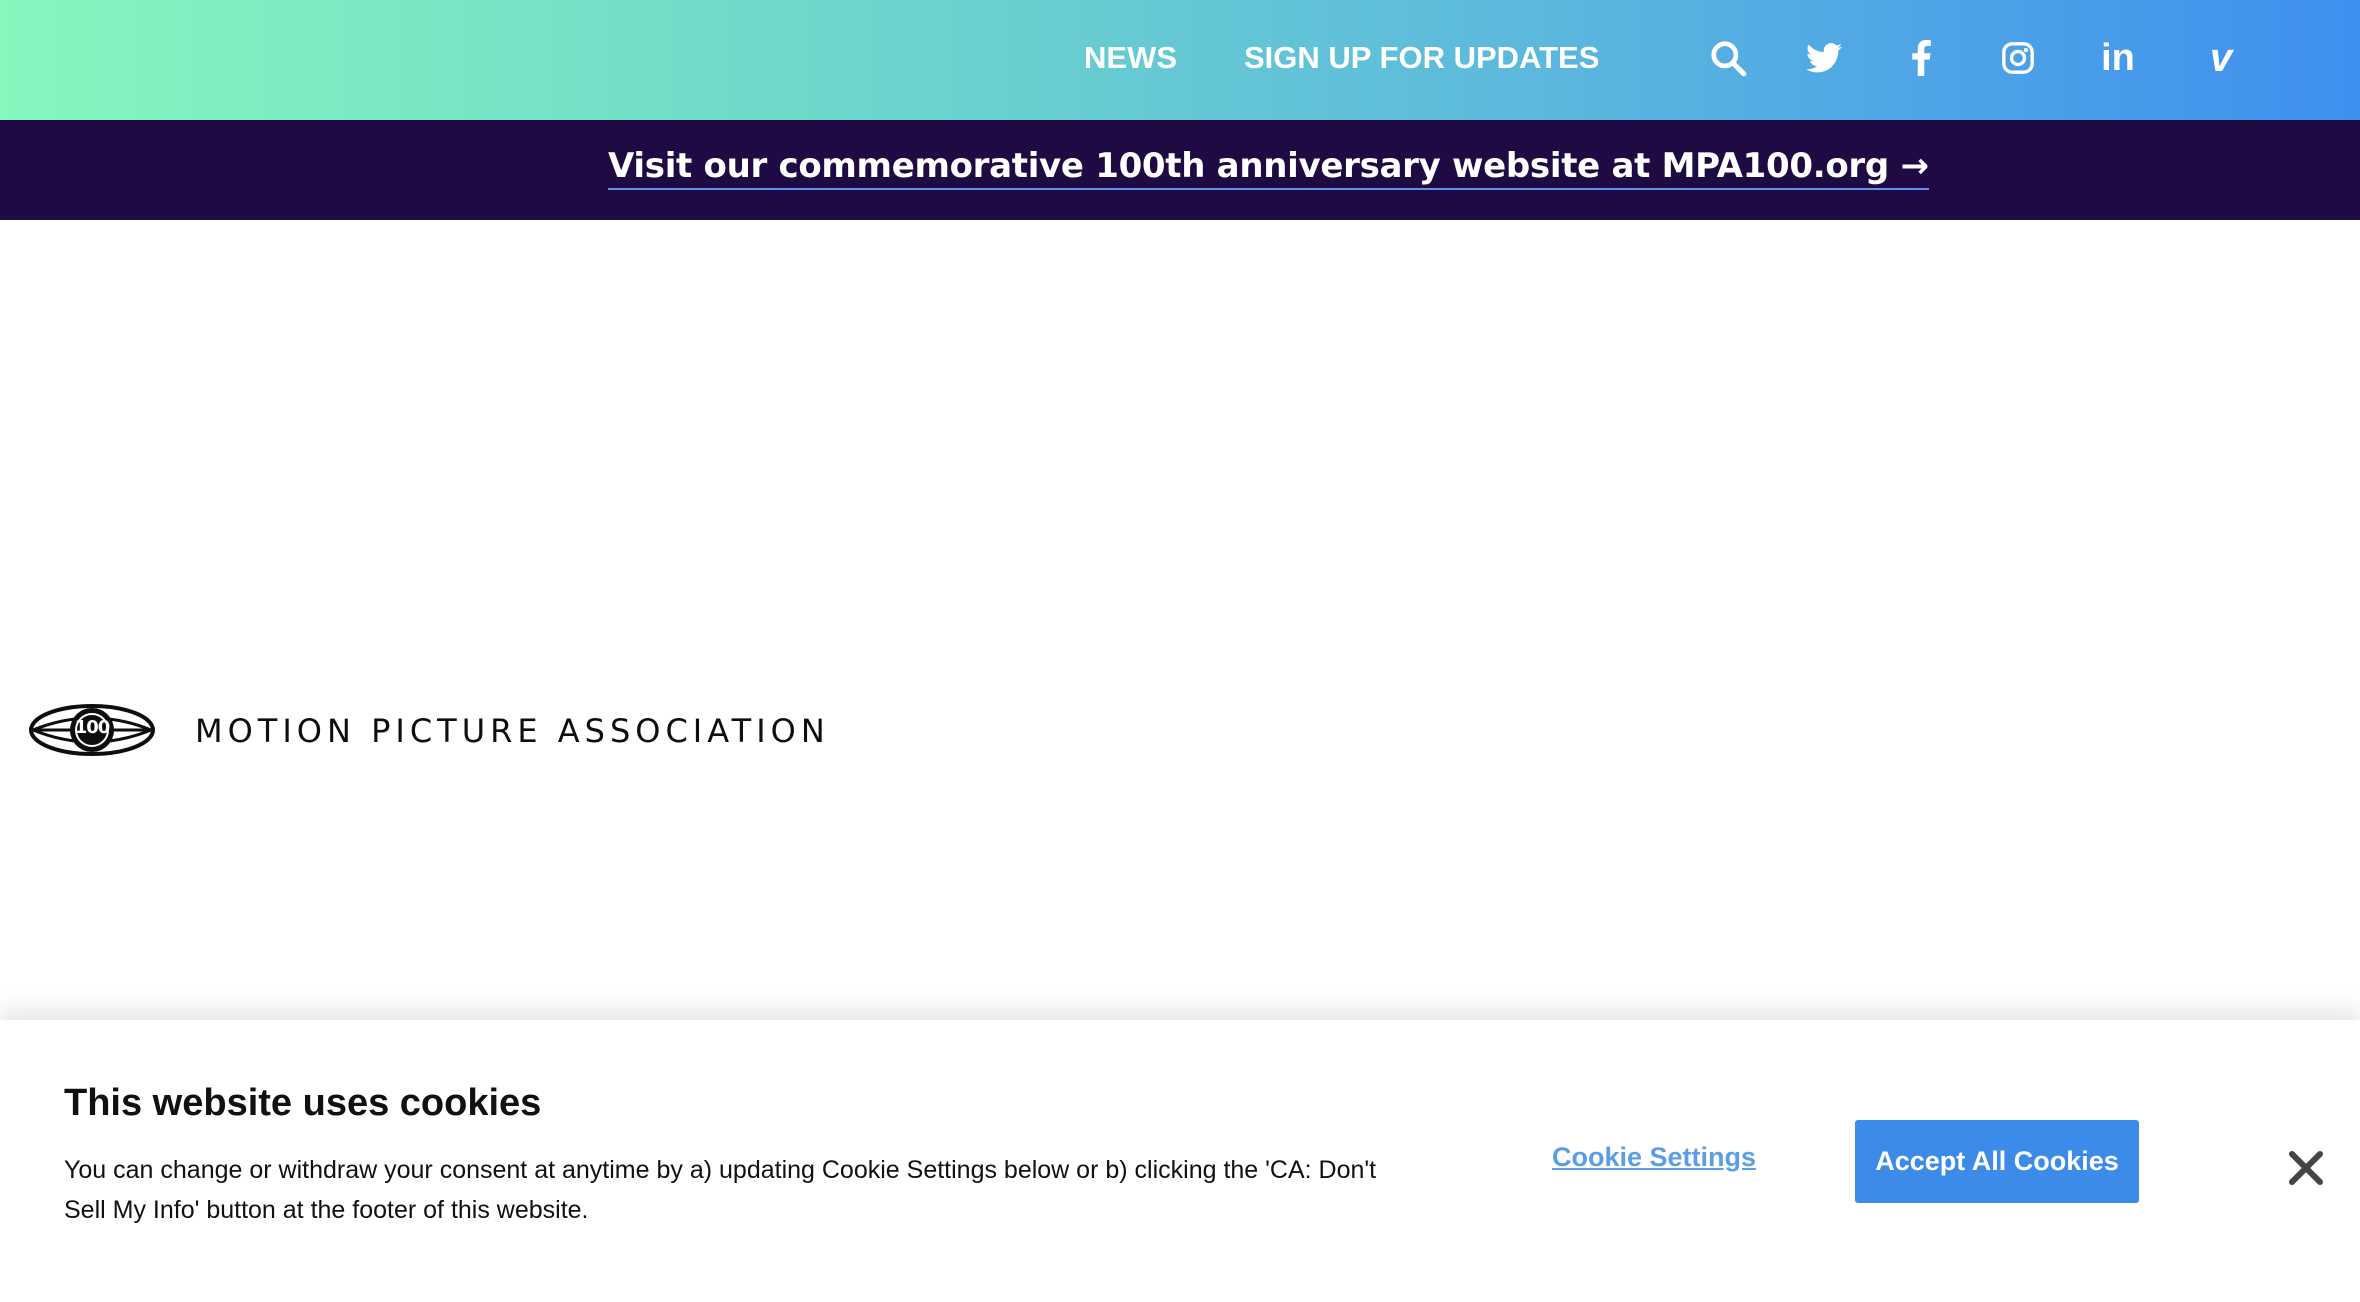  I want to click on facebook-icon, so click(1921, 58).